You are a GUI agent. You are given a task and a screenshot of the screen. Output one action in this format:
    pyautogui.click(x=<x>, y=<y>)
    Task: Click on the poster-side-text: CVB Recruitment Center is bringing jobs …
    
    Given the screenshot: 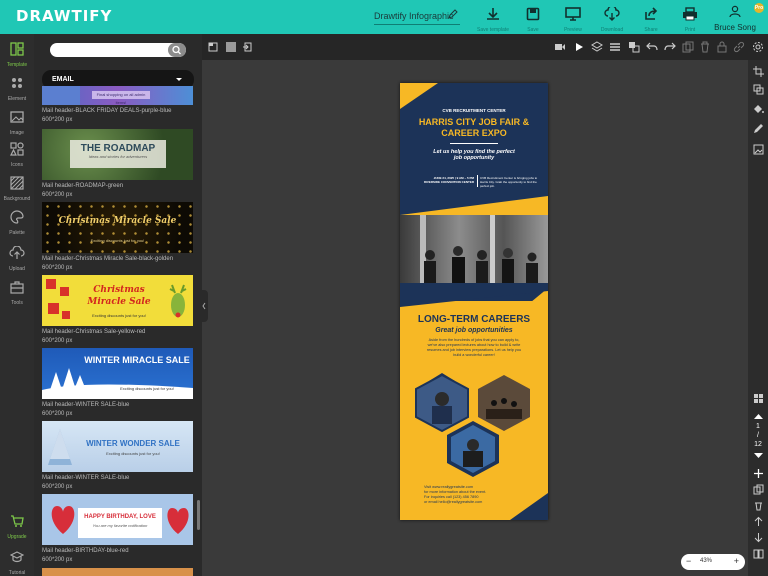 What is the action you would take?
    pyautogui.click(x=509, y=182)
    